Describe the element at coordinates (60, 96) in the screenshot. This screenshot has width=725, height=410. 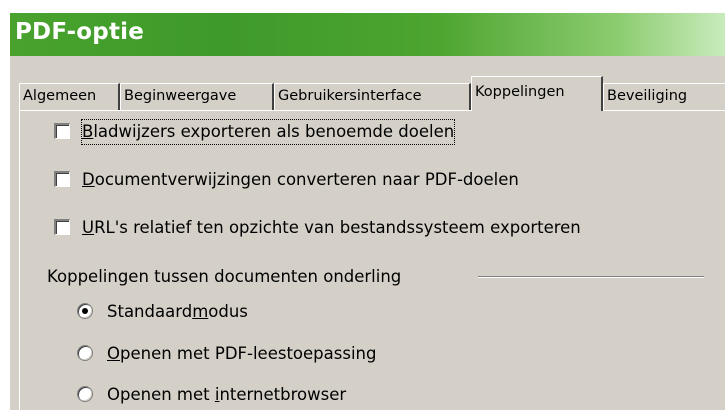
I see `tab-label: Algemeen` at that location.